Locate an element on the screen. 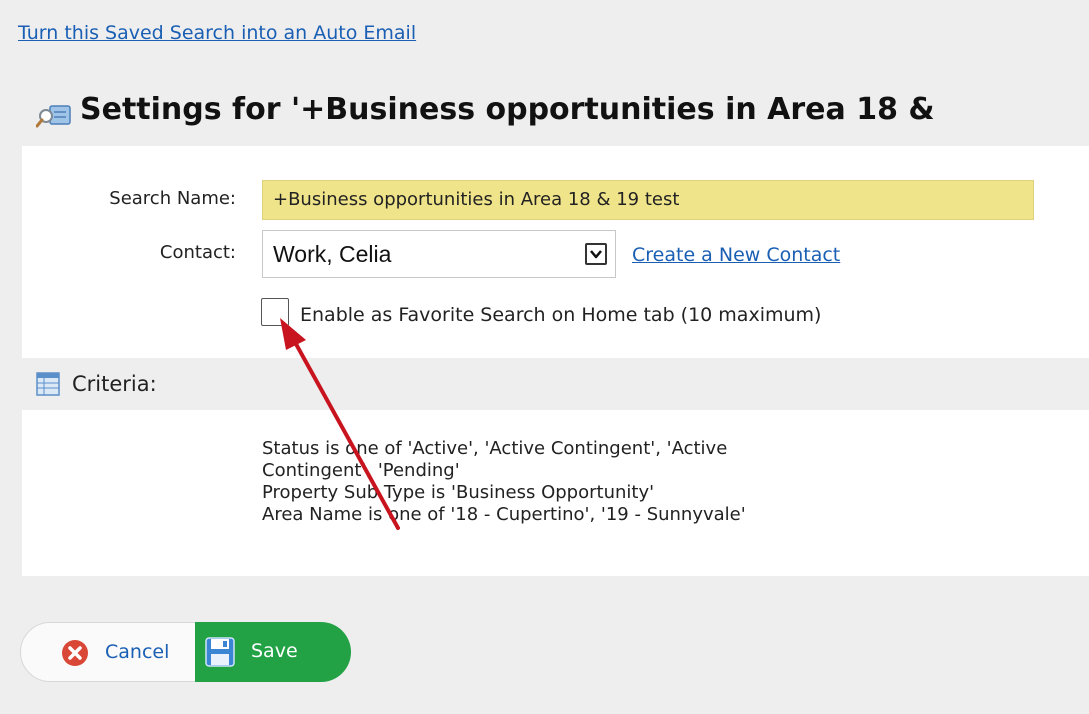  save-button: Save is located at coordinates (273, 652).